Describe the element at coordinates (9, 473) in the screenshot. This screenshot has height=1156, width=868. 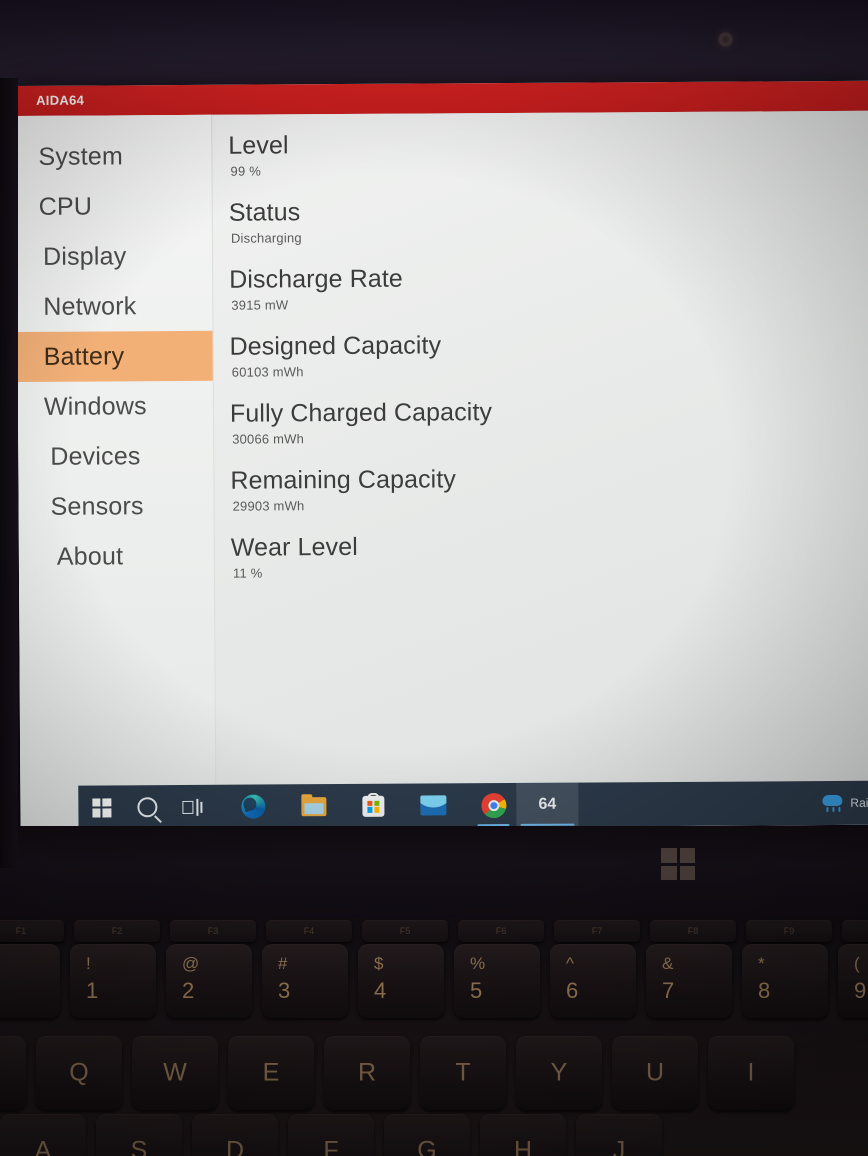
I see `laptop-left-bezel` at that location.